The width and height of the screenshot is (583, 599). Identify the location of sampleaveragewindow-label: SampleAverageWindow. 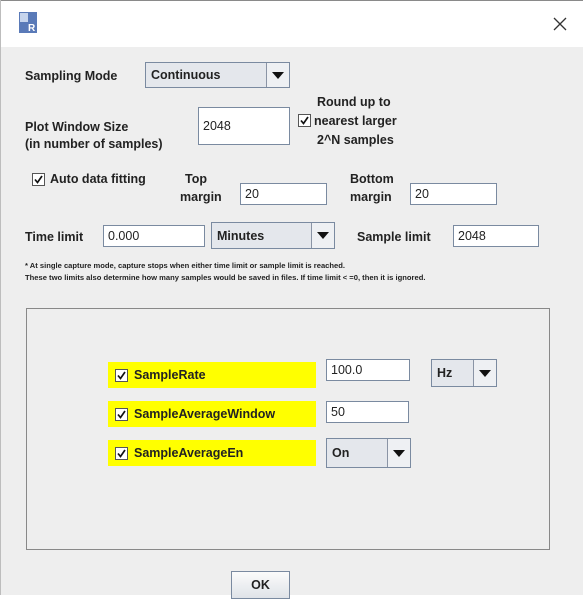
(205, 414).